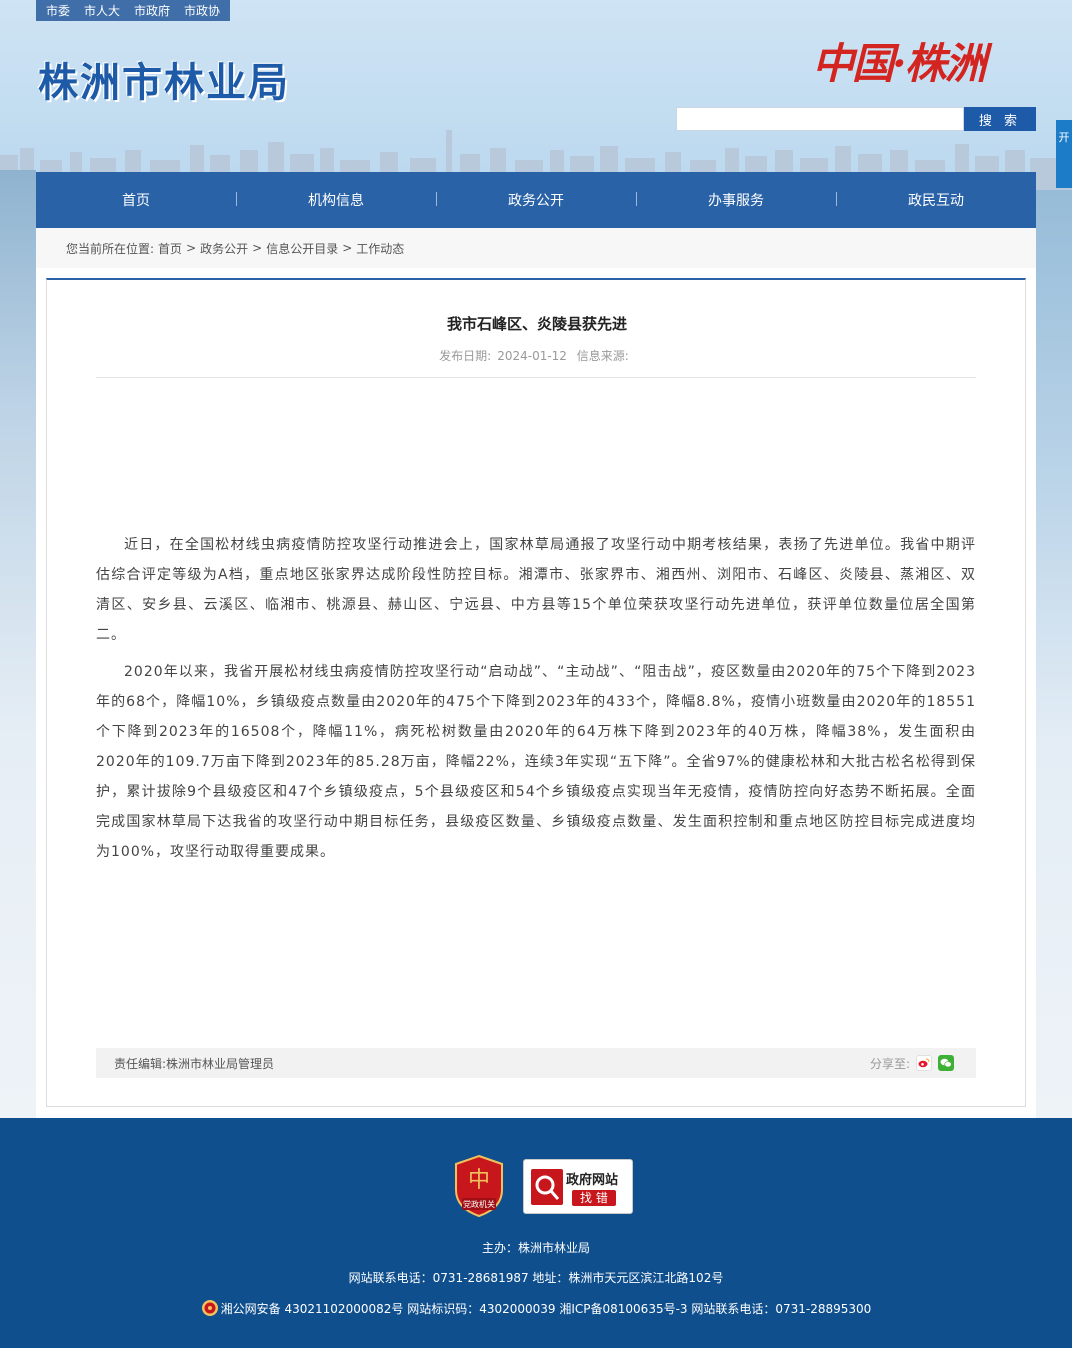 The height and width of the screenshot is (1348, 1072). What do you see at coordinates (536, 1278) in the screenshot?
I see `footer-contact: 网站联系电话：0731-28681987 地址：株洲市天元区滨江北路102号` at bounding box center [536, 1278].